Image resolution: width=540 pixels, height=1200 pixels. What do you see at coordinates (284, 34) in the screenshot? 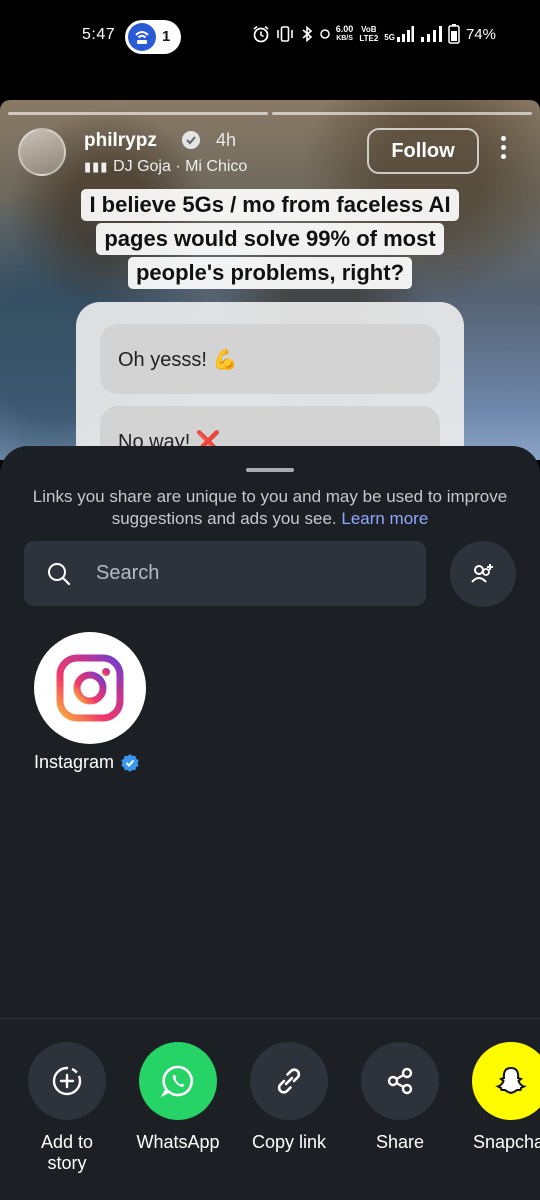
I see `vibrate-icon` at bounding box center [284, 34].